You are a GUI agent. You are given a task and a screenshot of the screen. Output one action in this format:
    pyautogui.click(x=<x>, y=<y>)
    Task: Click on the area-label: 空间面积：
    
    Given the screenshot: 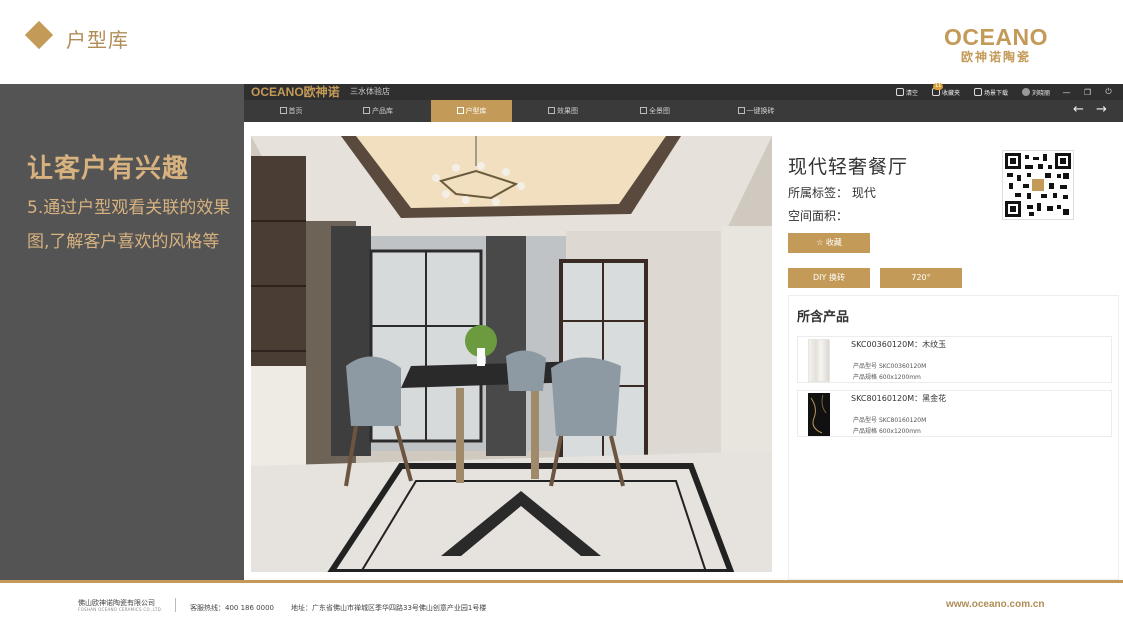 What is the action you would take?
    pyautogui.click(x=818, y=216)
    